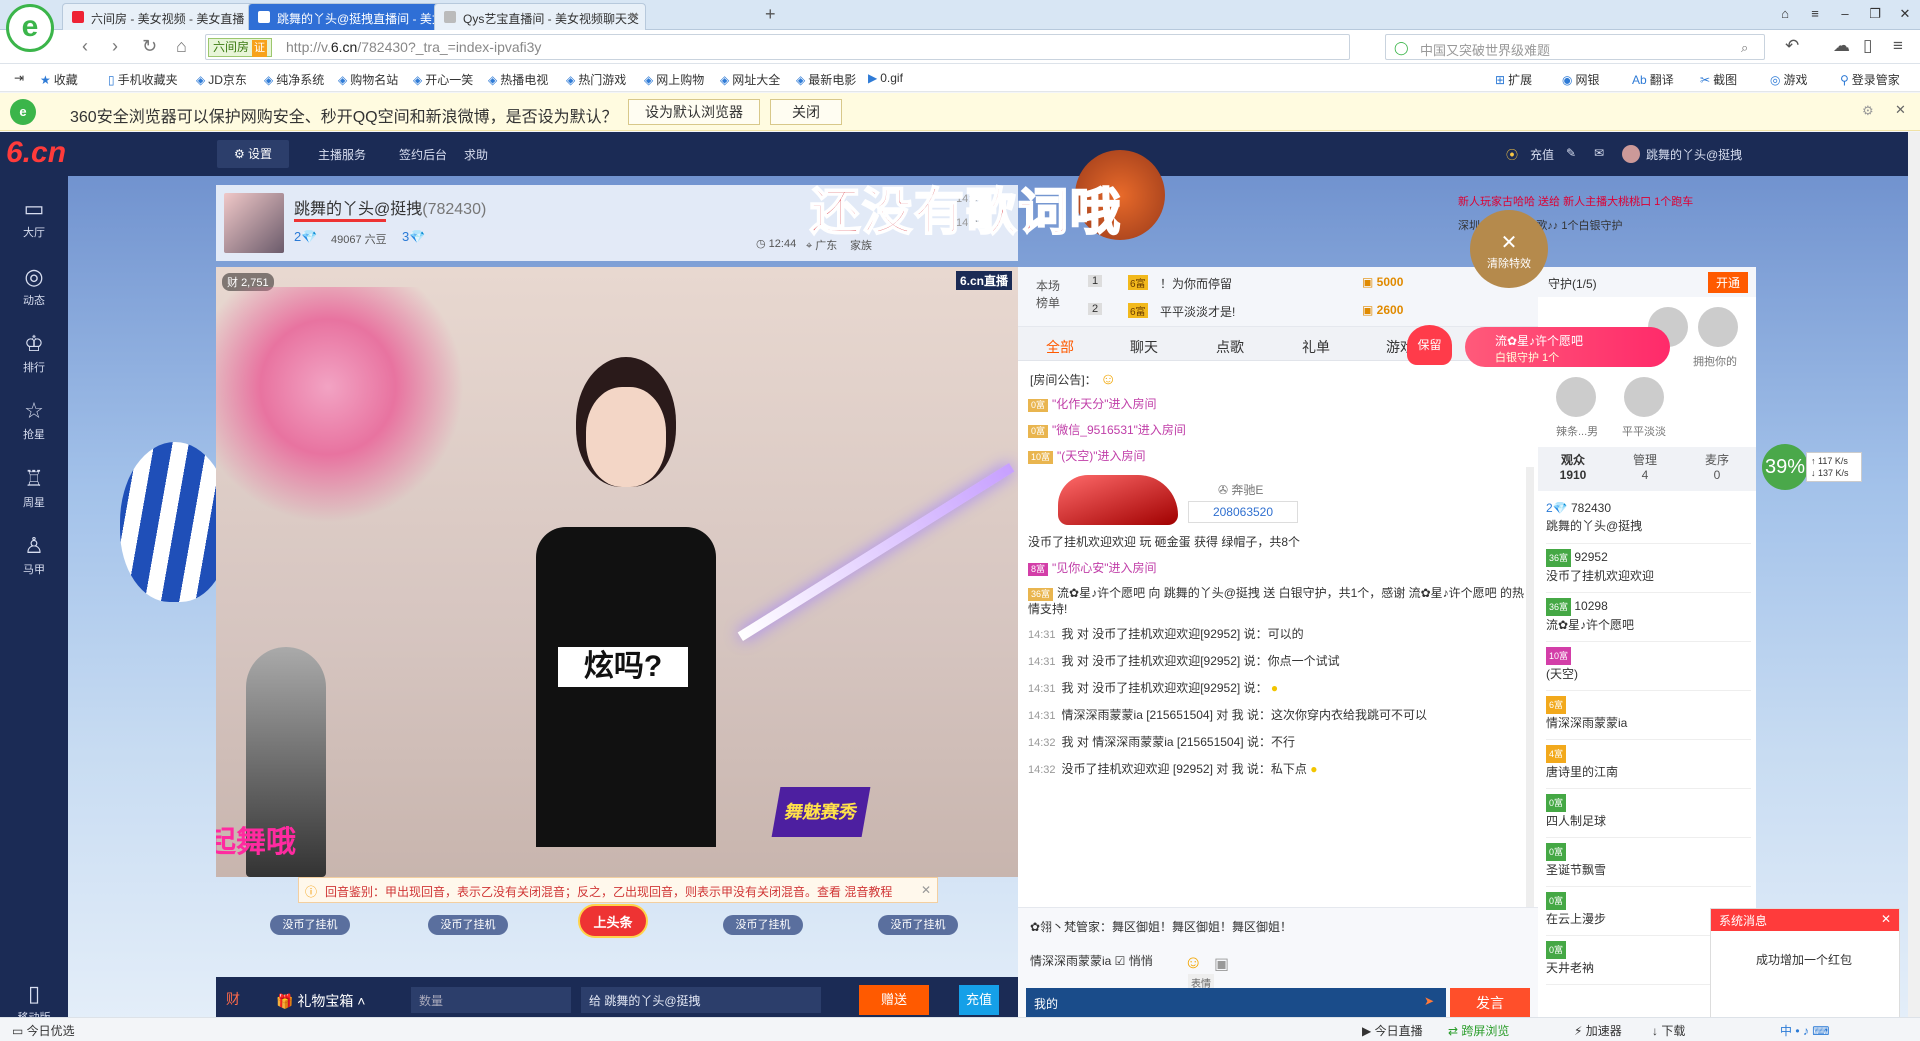  What do you see at coordinates (750, 79) in the screenshot?
I see `fav-item: ◈ 网址大全` at bounding box center [750, 79].